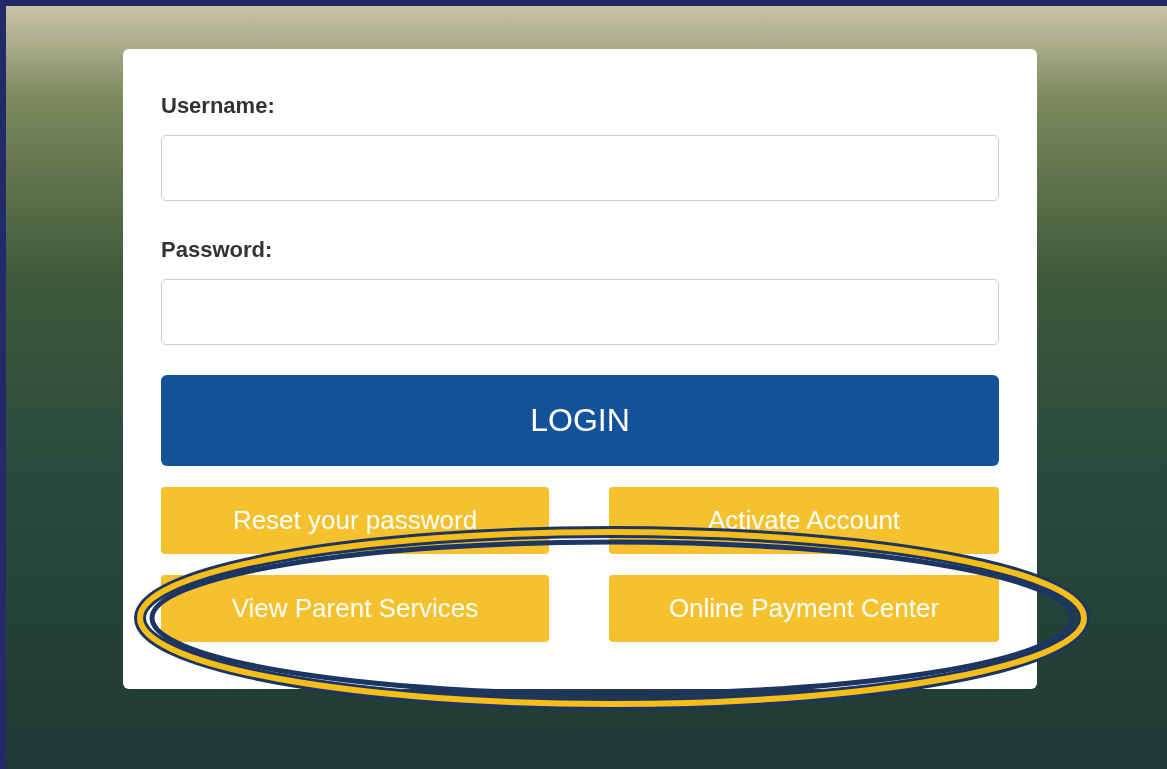 The image size is (1167, 769). Describe the element at coordinates (217, 250) in the screenshot. I see `field-label: Password:` at that location.